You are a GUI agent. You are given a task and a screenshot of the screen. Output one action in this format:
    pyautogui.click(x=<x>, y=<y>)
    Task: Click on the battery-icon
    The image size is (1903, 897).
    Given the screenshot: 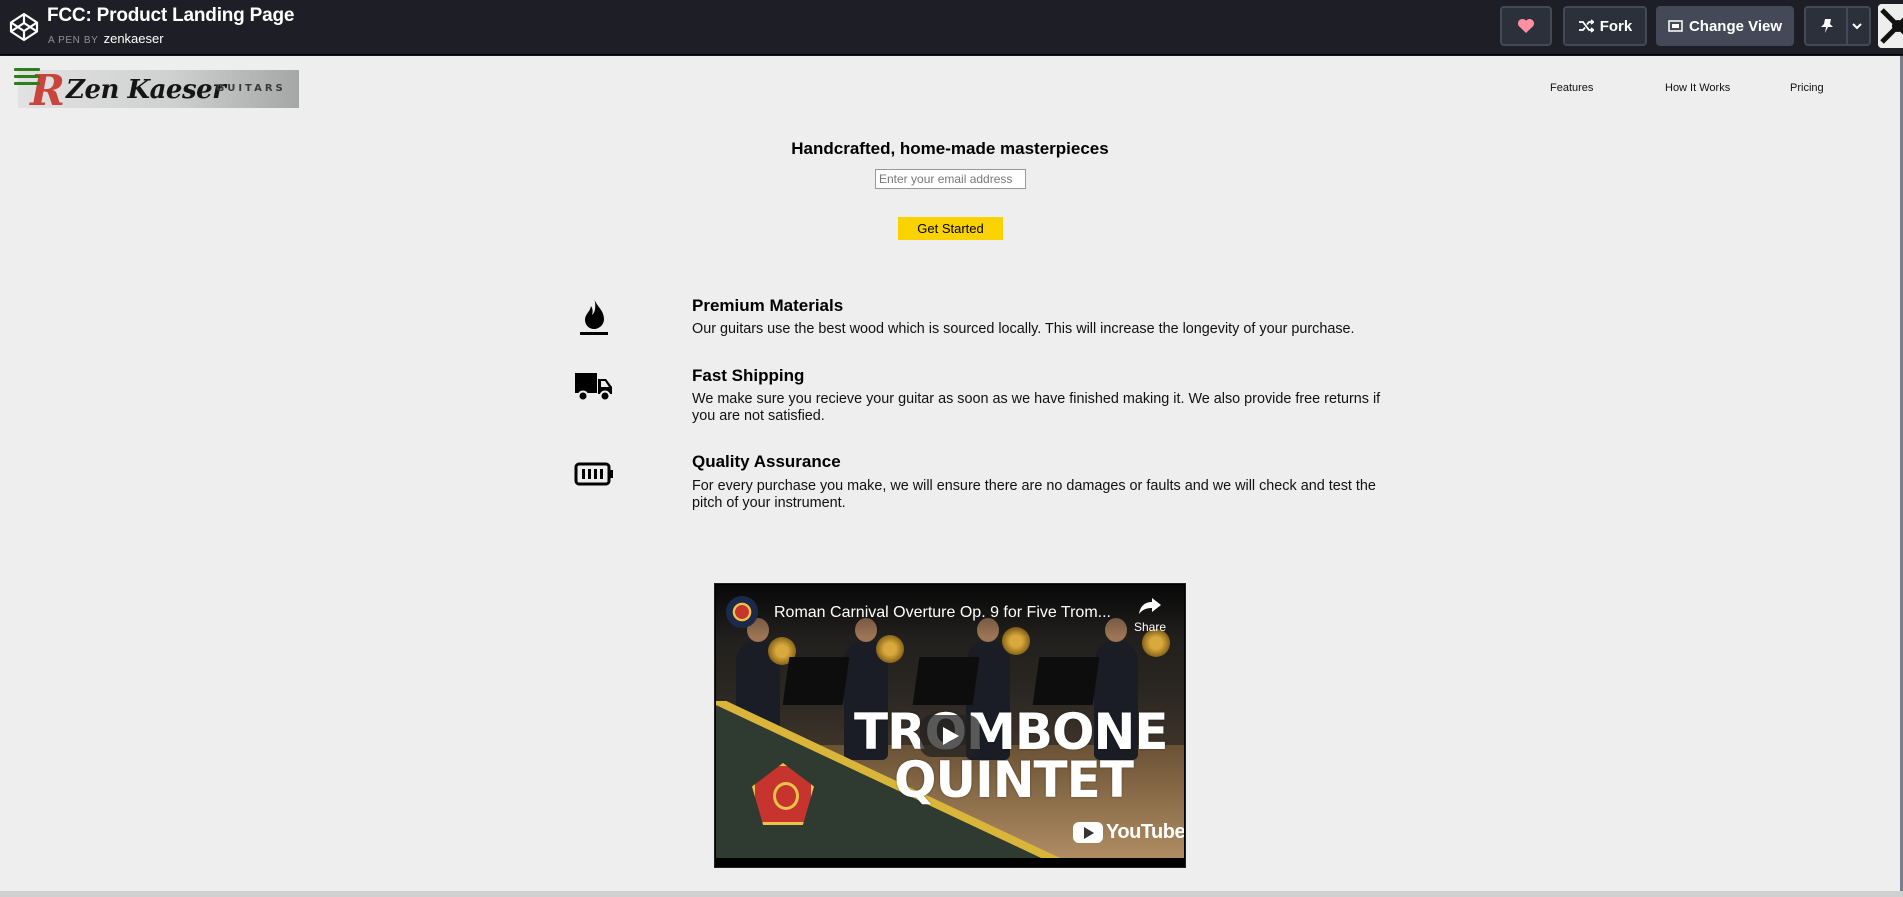 What is the action you would take?
    pyautogui.click(x=593, y=474)
    